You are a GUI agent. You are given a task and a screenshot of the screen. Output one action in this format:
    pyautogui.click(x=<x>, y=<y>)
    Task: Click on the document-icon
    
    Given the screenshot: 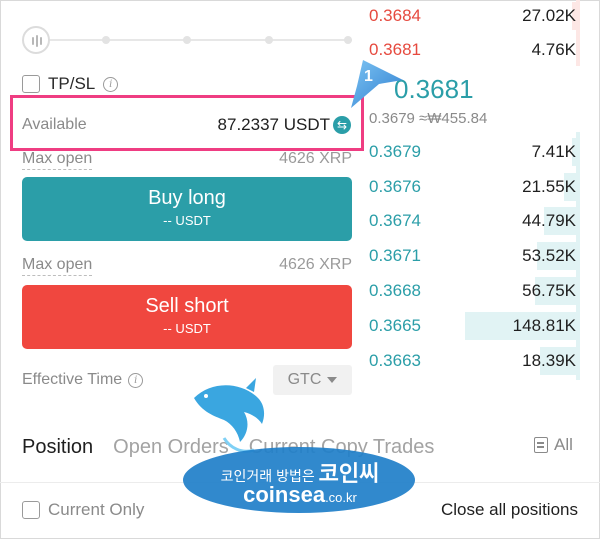 What is the action you would take?
    pyautogui.click(x=541, y=445)
    